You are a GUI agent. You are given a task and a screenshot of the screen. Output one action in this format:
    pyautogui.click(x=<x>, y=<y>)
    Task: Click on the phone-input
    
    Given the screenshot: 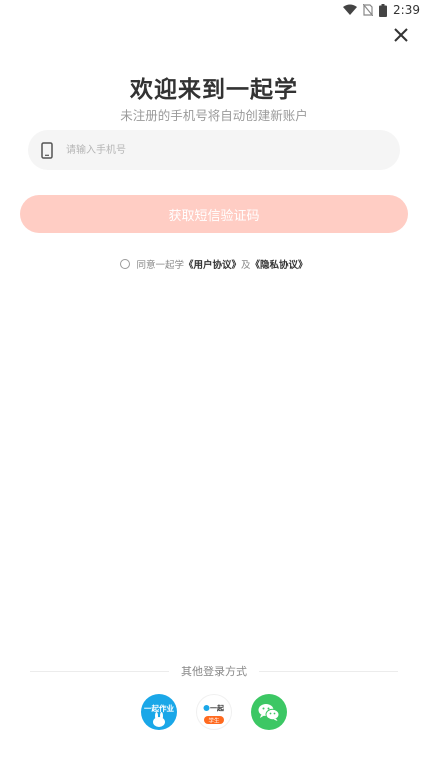 What is the action you would take?
    pyautogui.click(x=216, y=150)
    